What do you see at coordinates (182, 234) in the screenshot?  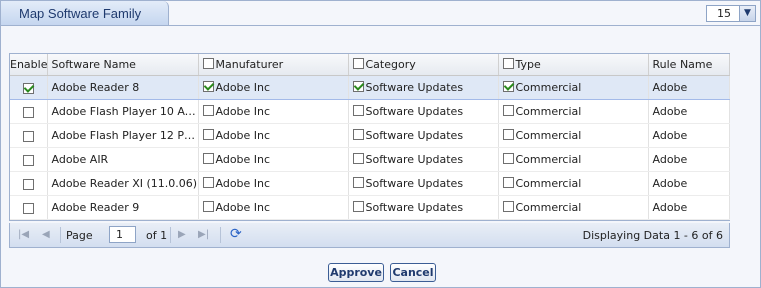 I see `next-page-icon: ▶` at bounding box center [182, 234].